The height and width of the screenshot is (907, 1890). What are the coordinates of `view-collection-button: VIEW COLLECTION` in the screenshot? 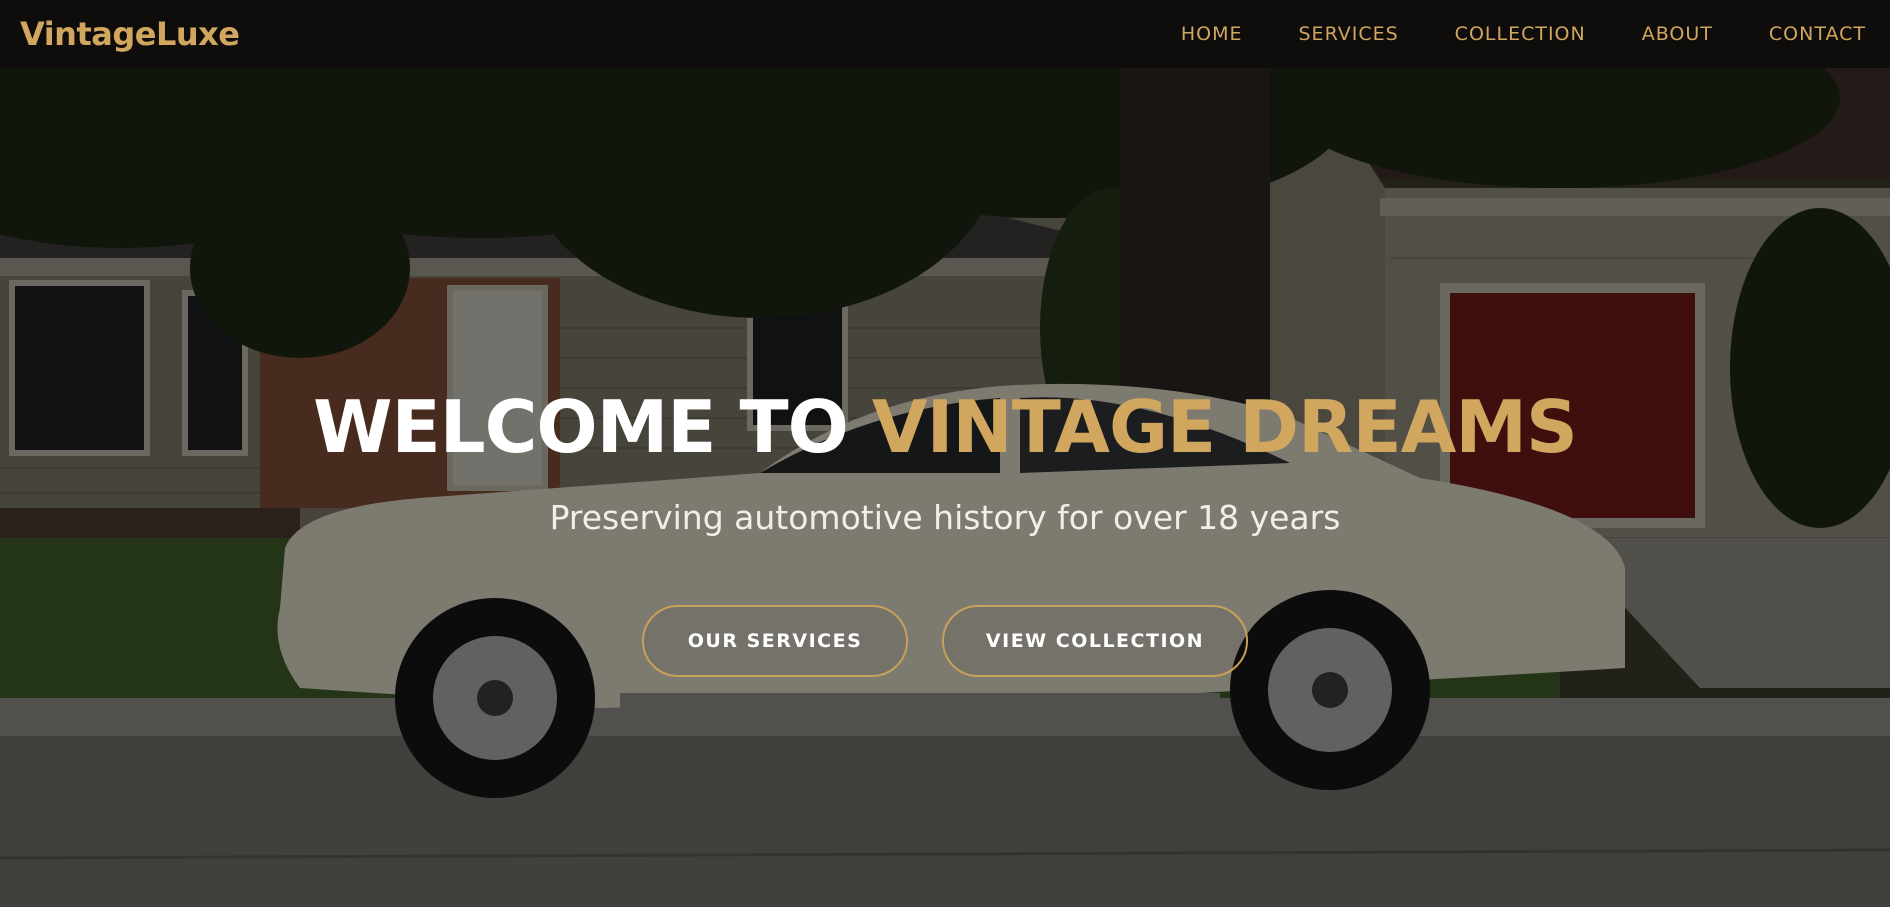 It's located at (1095, 641).